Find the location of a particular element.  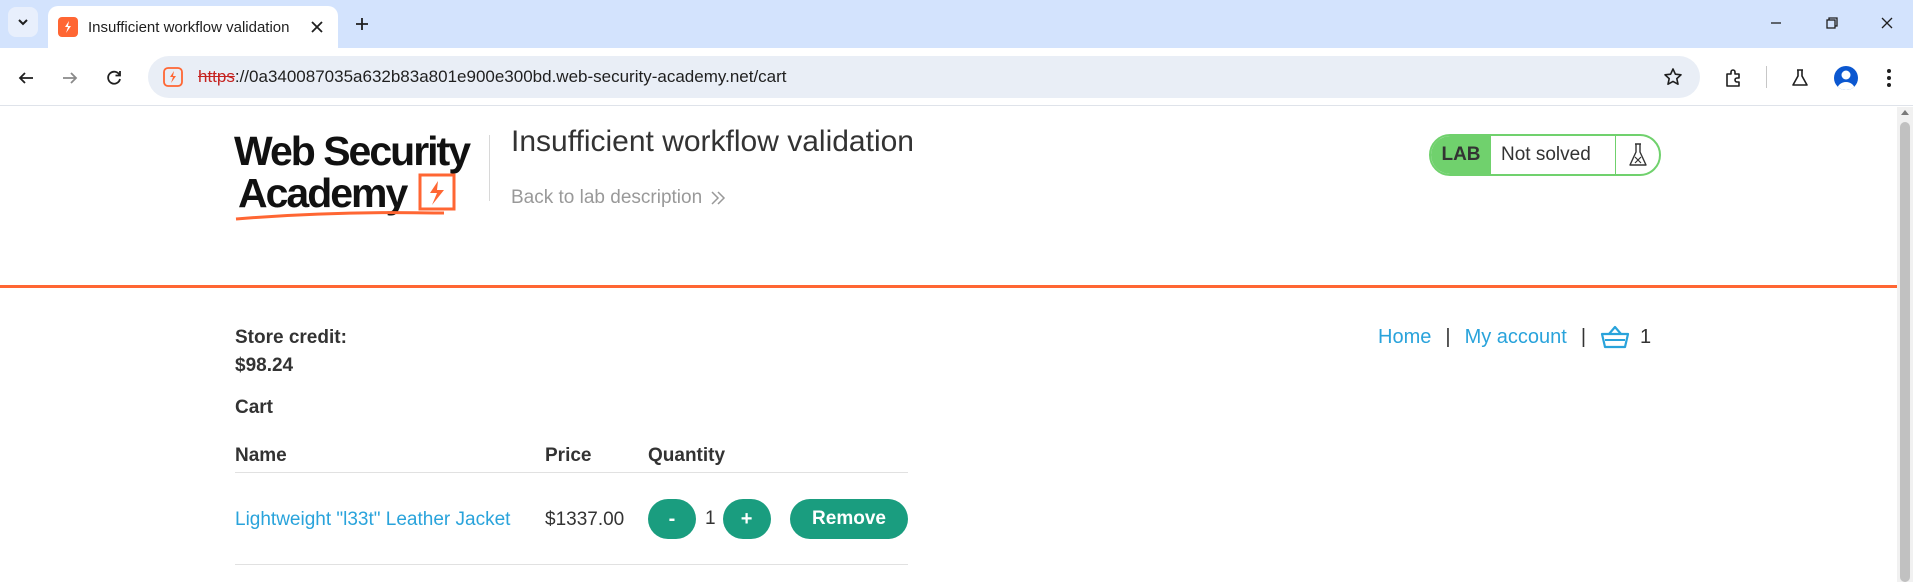

chevron-down-icon is located at coordinates (23, 22).